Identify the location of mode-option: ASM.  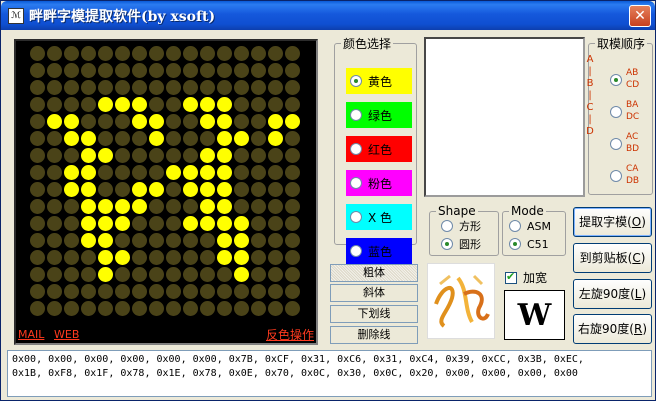
(530, 226).